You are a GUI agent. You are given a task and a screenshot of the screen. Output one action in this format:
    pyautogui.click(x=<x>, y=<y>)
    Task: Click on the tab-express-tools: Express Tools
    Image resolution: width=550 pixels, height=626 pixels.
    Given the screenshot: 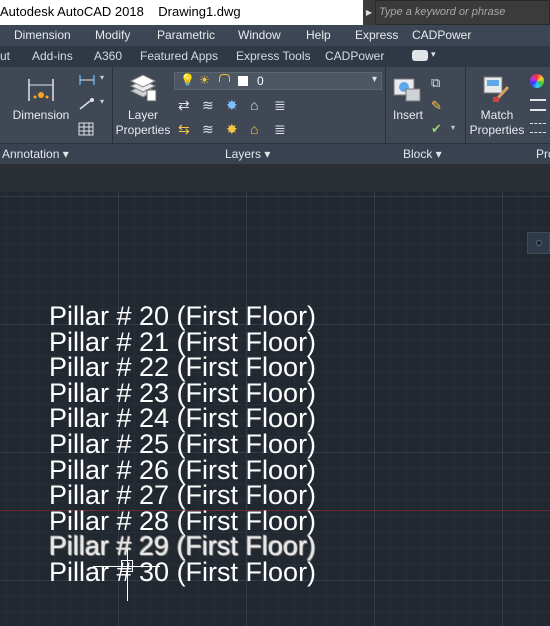 What is the action you would take?
    pyautogui.click(x=273, y=56)
    